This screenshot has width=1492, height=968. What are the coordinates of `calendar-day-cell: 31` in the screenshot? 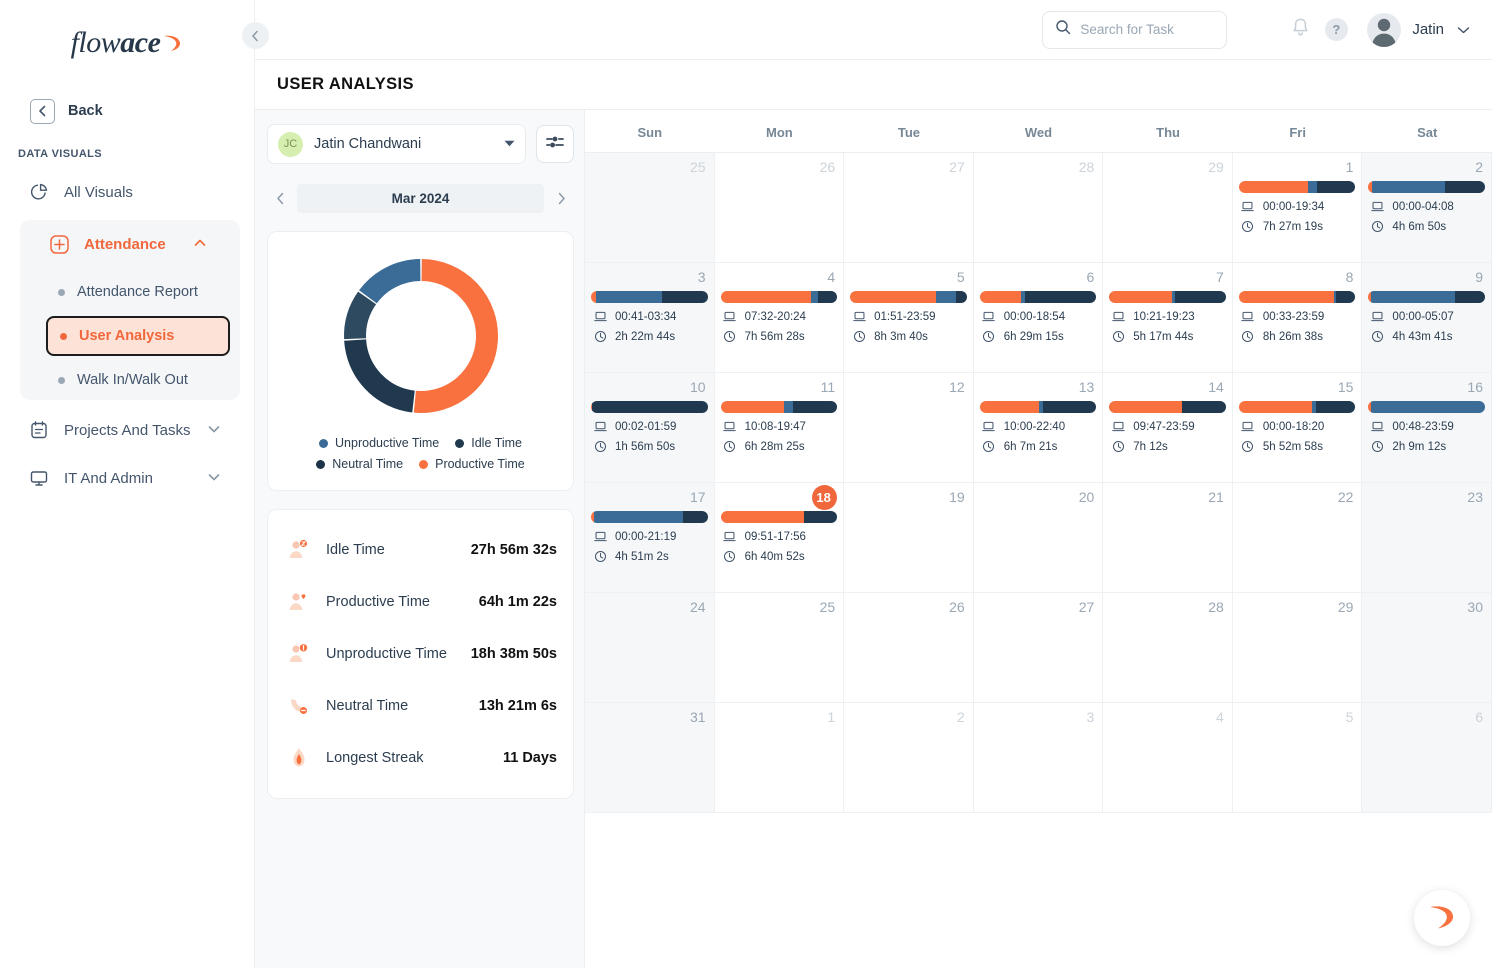 It's located at (650, 758).